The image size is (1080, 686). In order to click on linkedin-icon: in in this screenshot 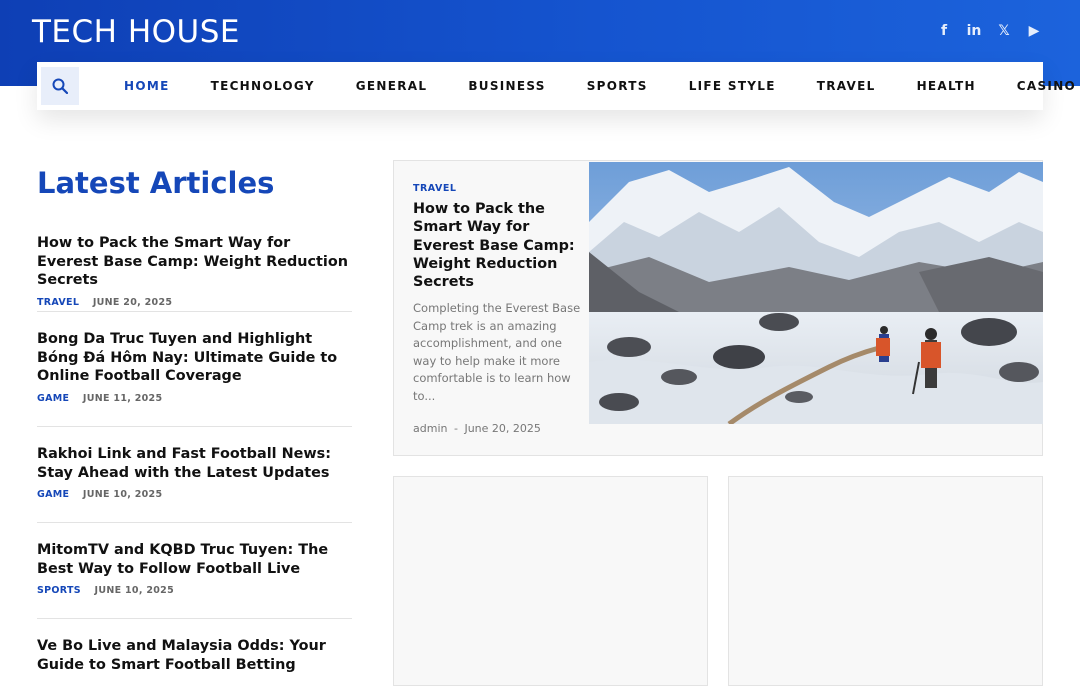, I will do `click(974, 31)`.